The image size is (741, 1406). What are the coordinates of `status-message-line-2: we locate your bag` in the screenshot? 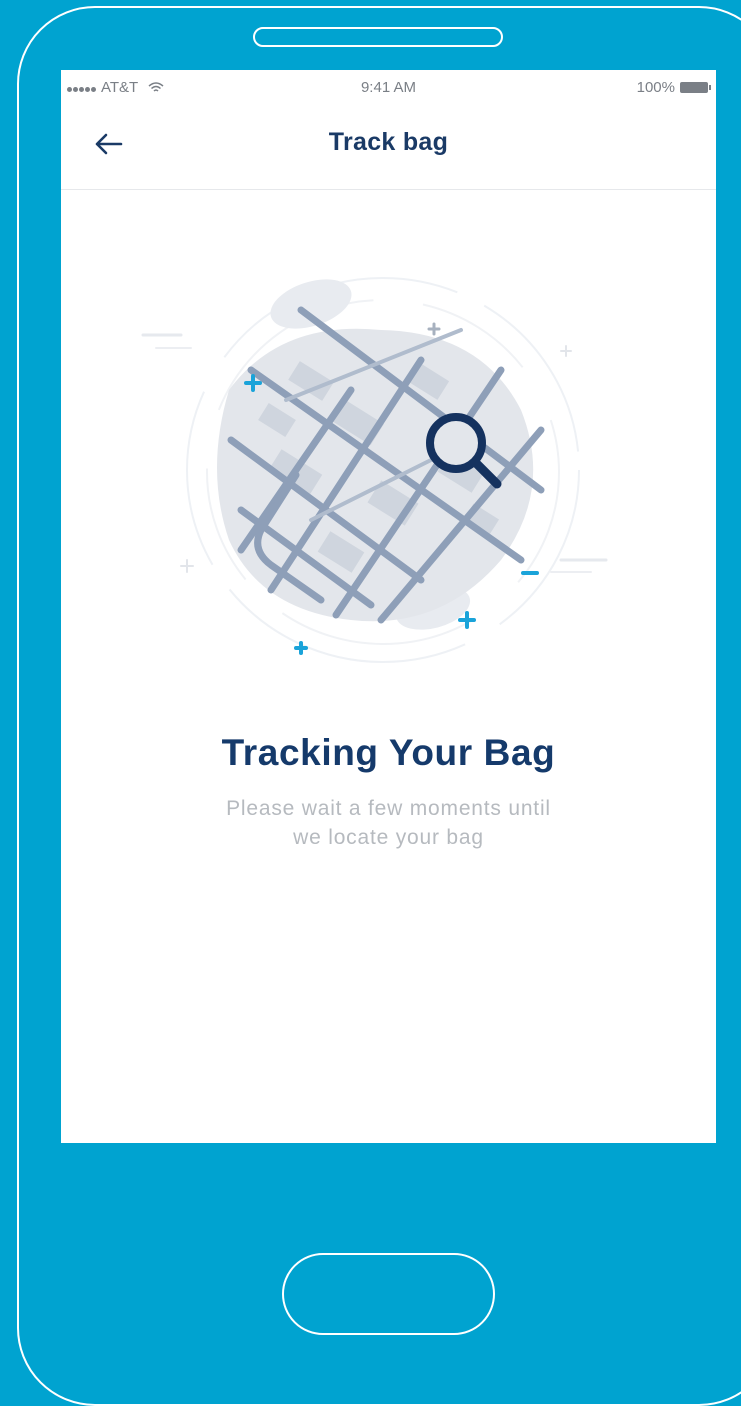 It's located at (388, 837).